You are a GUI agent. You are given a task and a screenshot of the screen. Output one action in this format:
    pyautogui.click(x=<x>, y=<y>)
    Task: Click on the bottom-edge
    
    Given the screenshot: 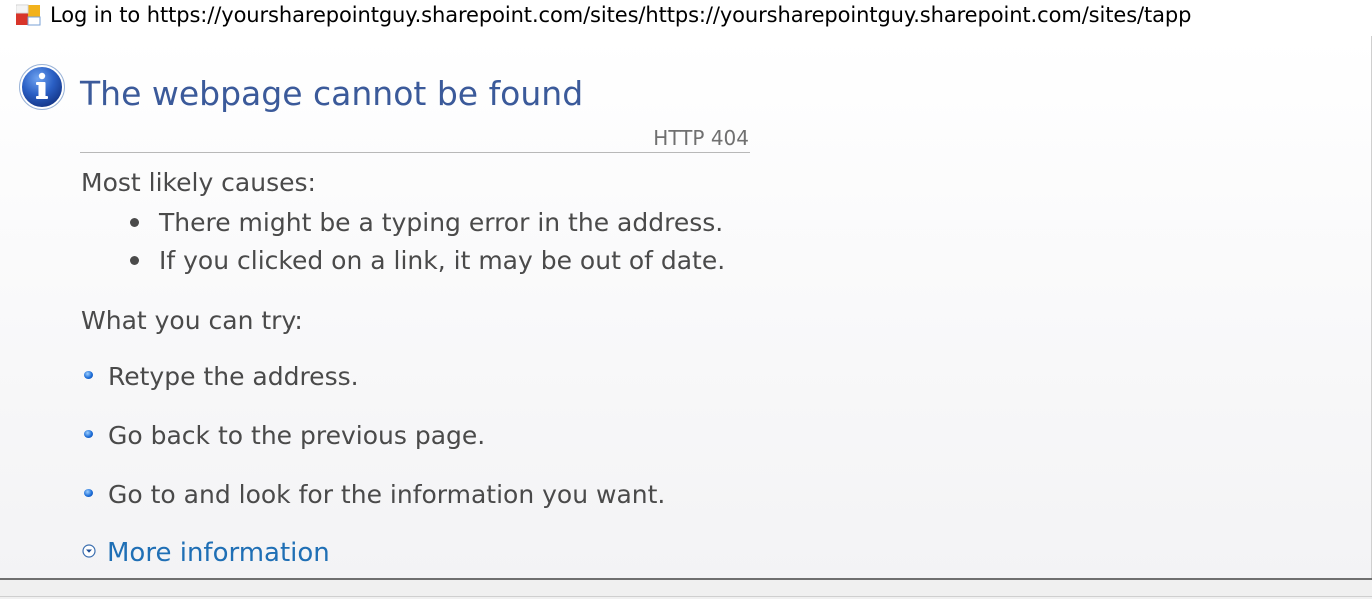 What is the action you would take?
    pyautogui.click(x=686, y=596)
    